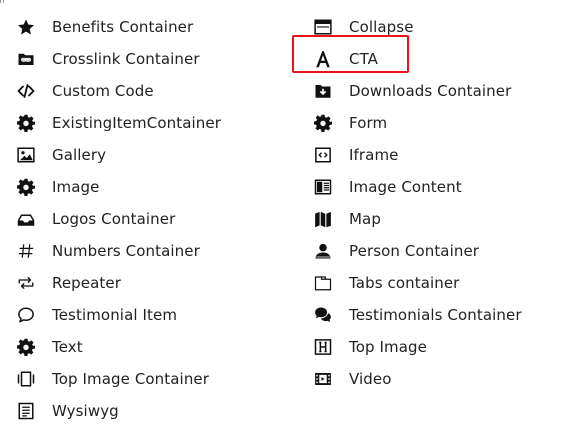 This screenshot has width=585, height=432. I want to click on component-item-custom-code: Custom Code, so click(151, 91).